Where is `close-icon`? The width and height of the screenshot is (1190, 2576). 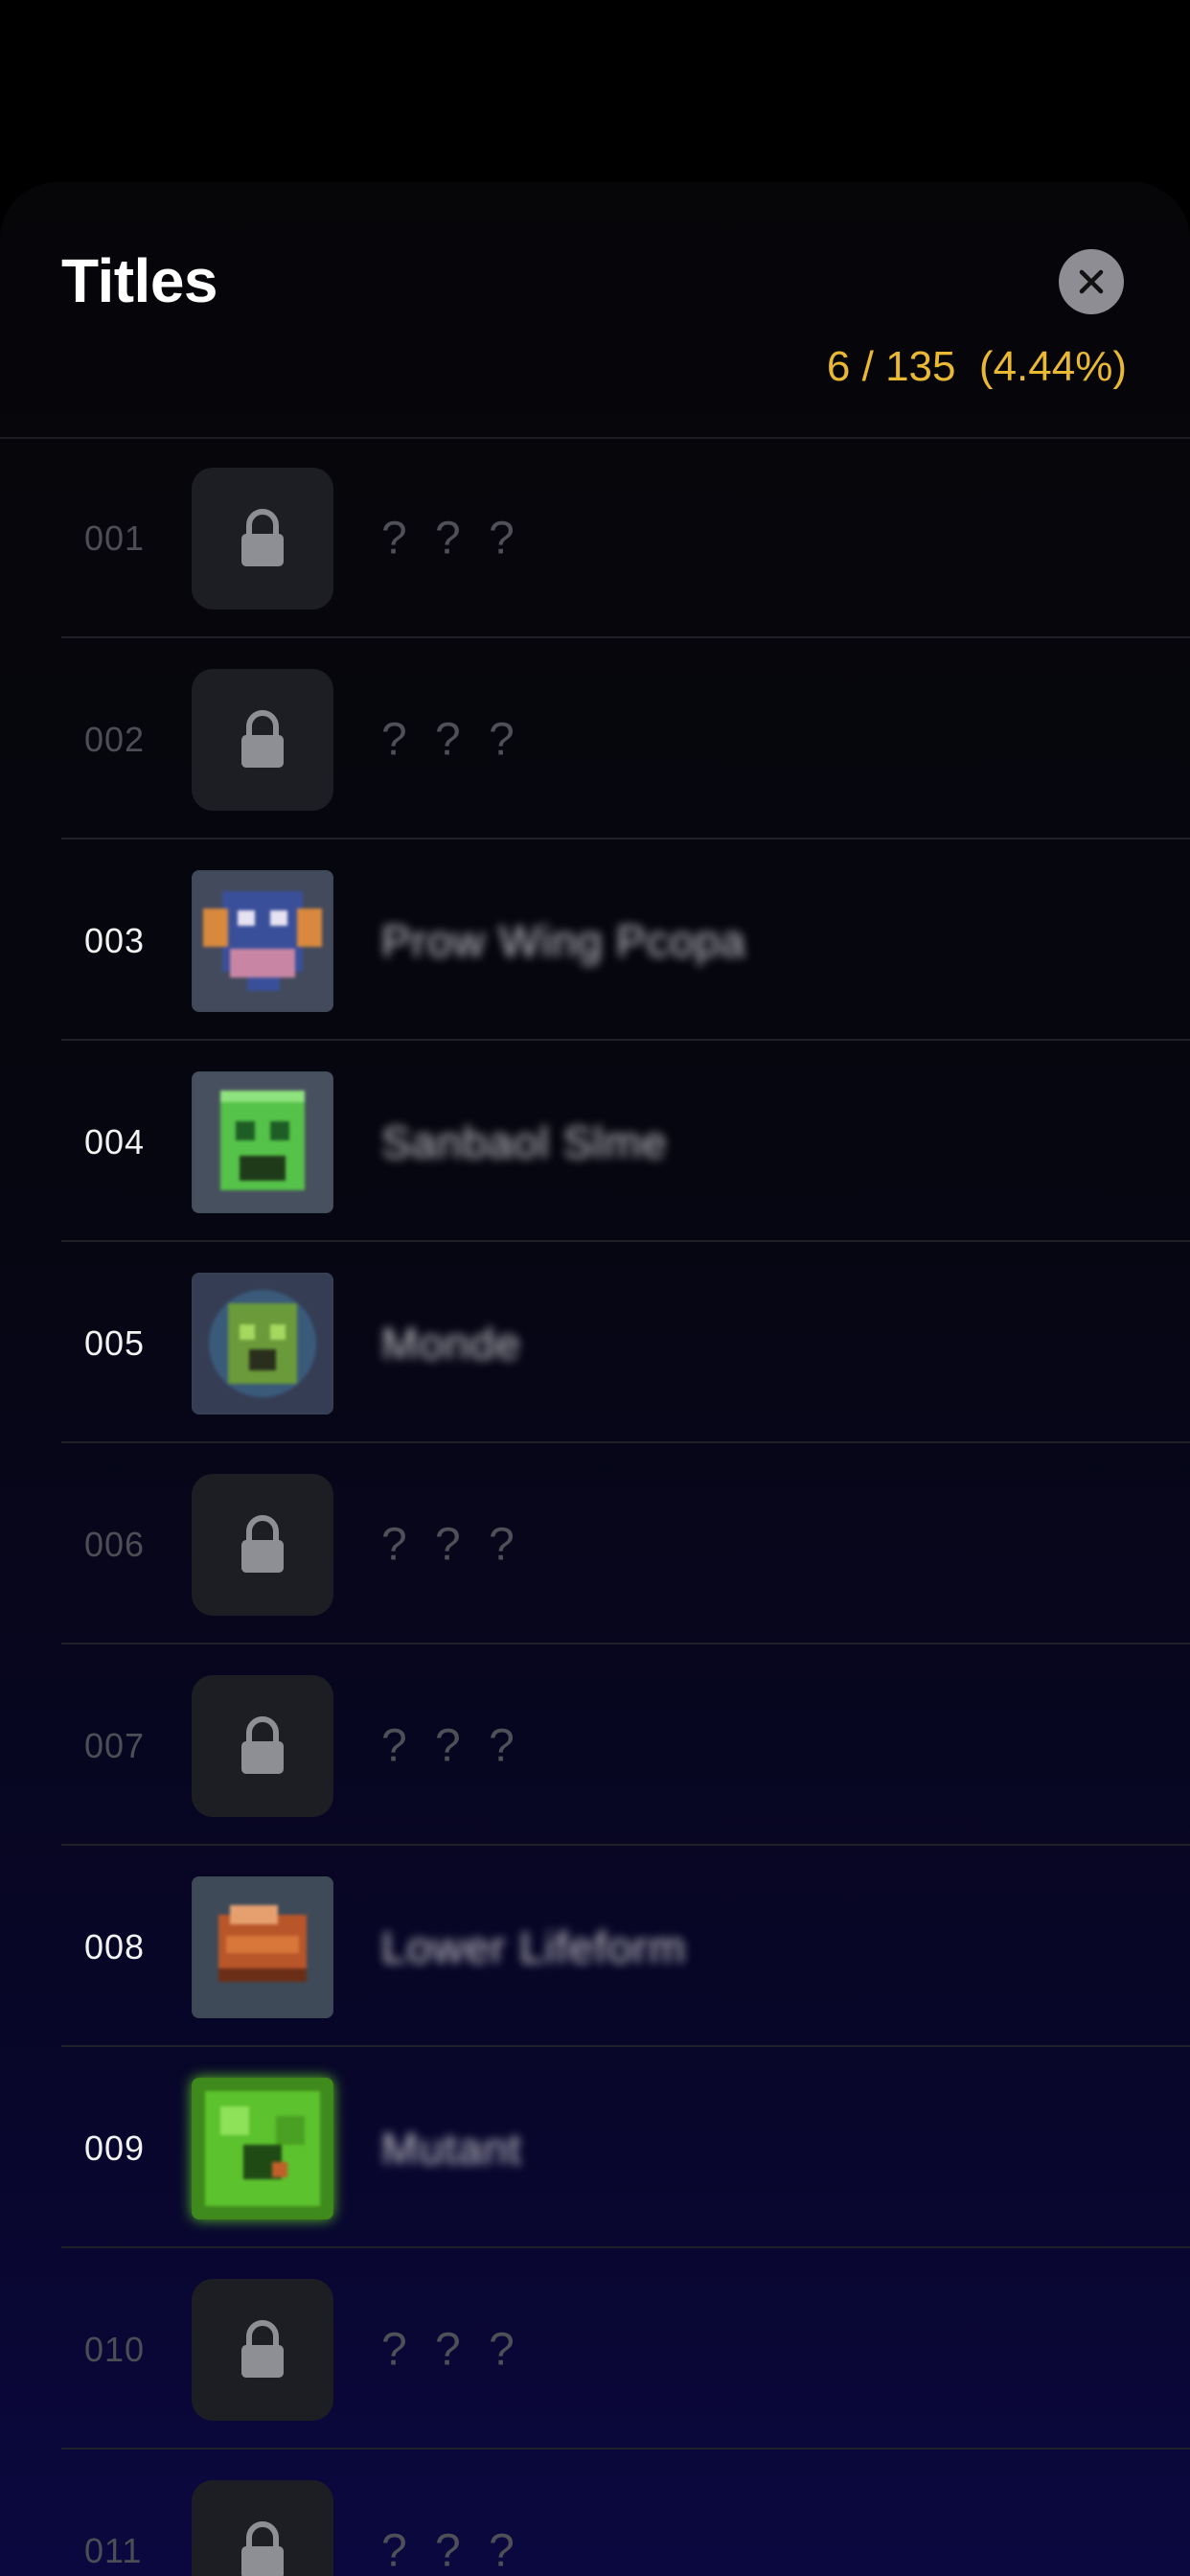
close-icon is located at coordinates (1092, 281).